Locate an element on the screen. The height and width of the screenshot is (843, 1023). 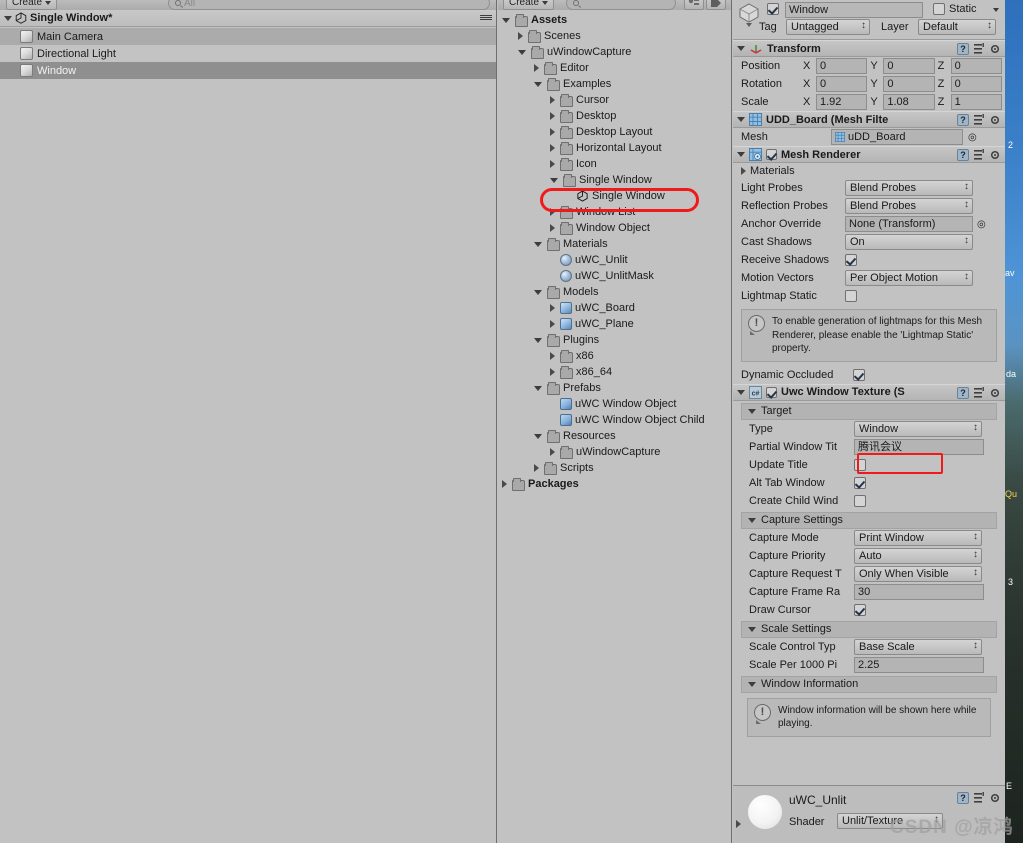
project-item-x86-64: x86_64 is located at coordinates (614, 372).